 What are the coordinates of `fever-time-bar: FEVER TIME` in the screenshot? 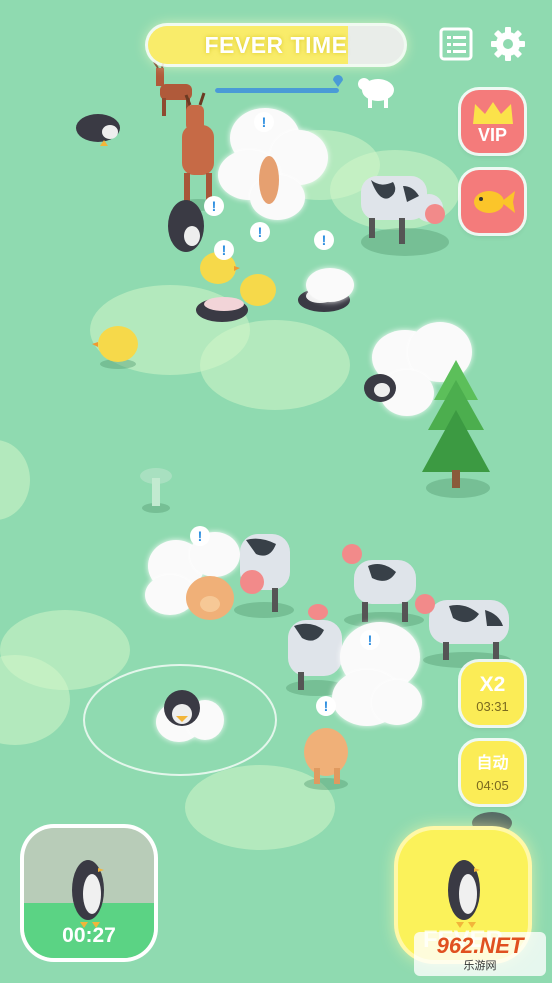 It's located at (276, 45).